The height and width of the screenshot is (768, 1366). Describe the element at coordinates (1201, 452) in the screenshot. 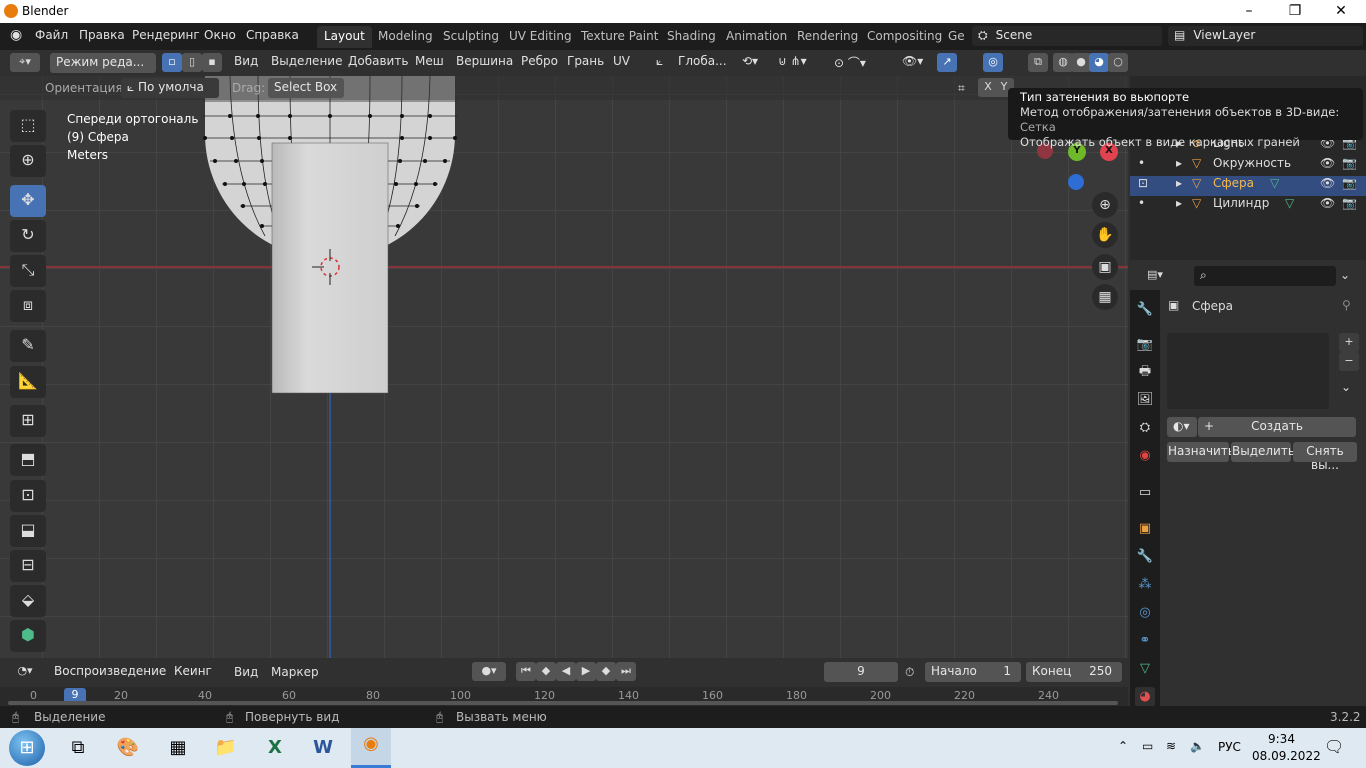

I see `assign-button: Назначить` at that location.